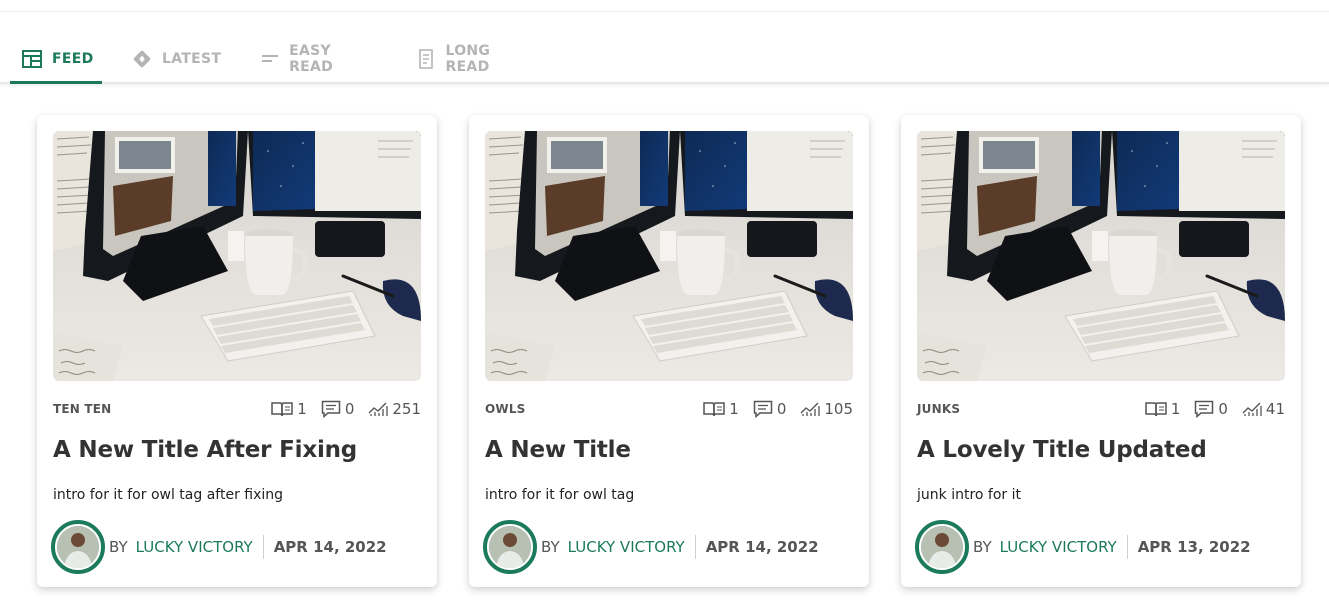 The width and height of the screenshot is (1329, 616). Describe the element at coordinates (82, 409) in the screenshot. I see `post-tag: TEN TEN` at that location.